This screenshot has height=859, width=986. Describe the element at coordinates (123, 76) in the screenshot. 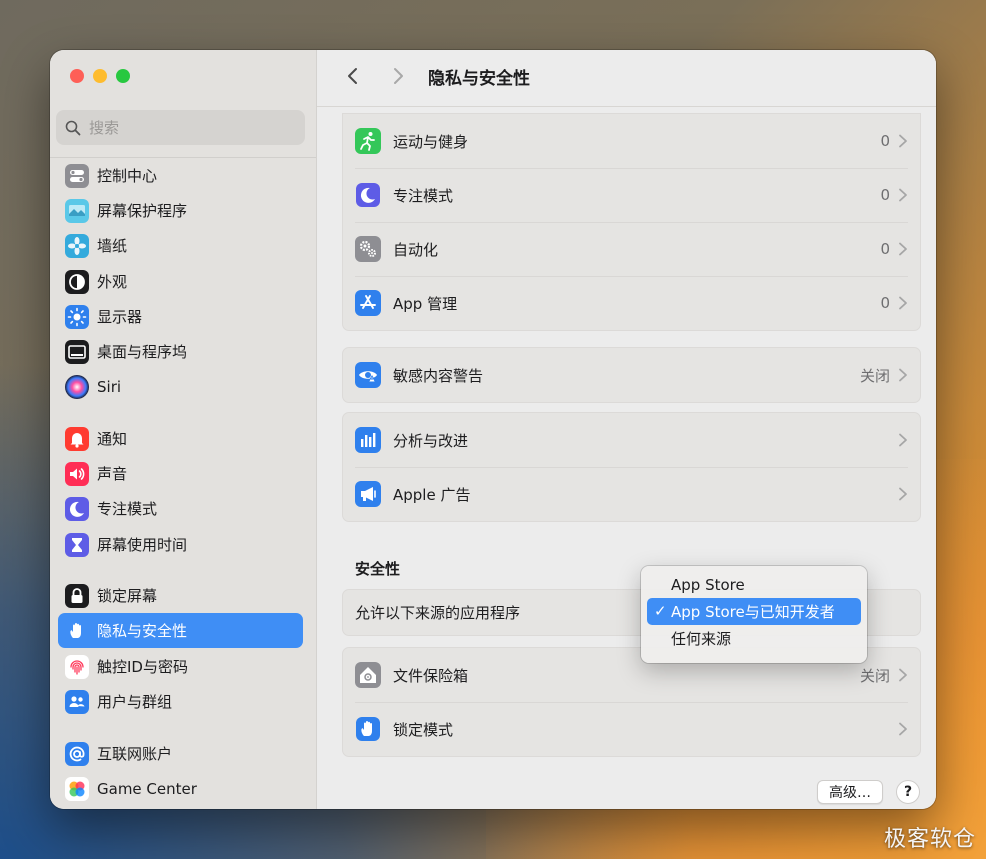

I see `zoom-button` at that location.